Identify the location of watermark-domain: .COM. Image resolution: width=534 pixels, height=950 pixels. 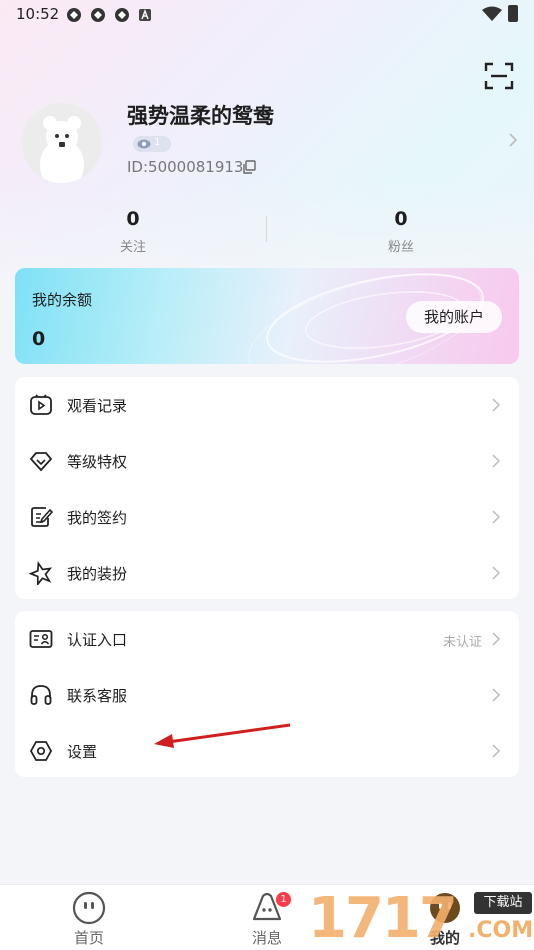
(501, 930).